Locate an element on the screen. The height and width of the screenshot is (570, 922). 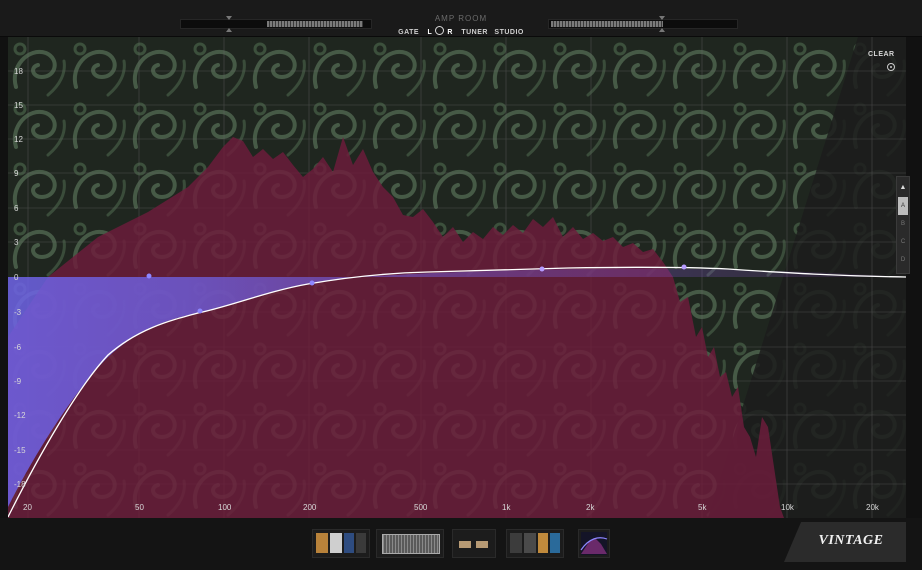
y-axis-label: 3 is located at coordinates (16, 242).